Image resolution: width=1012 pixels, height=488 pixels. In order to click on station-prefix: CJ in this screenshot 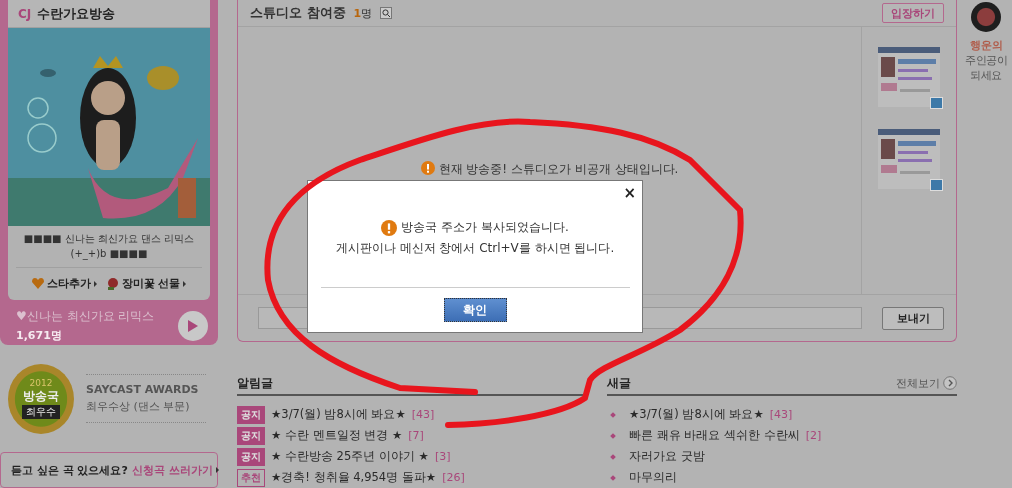, I will do `click(25, 13)`.